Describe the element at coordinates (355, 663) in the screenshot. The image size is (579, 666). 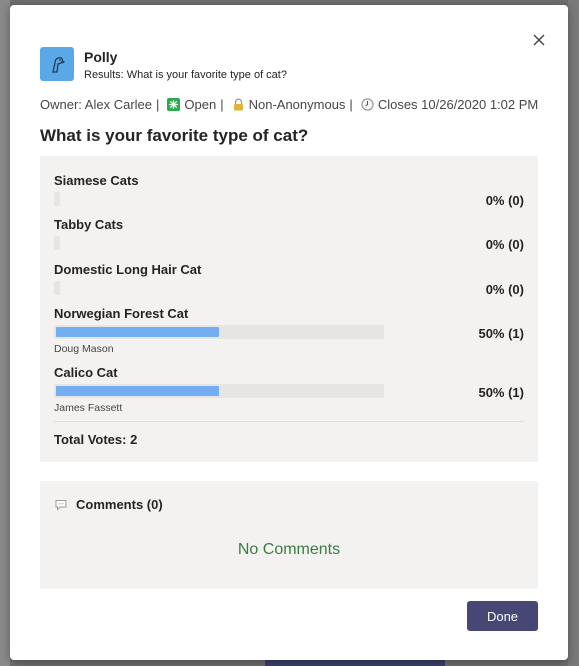
I see `background-app-bar` at that location.